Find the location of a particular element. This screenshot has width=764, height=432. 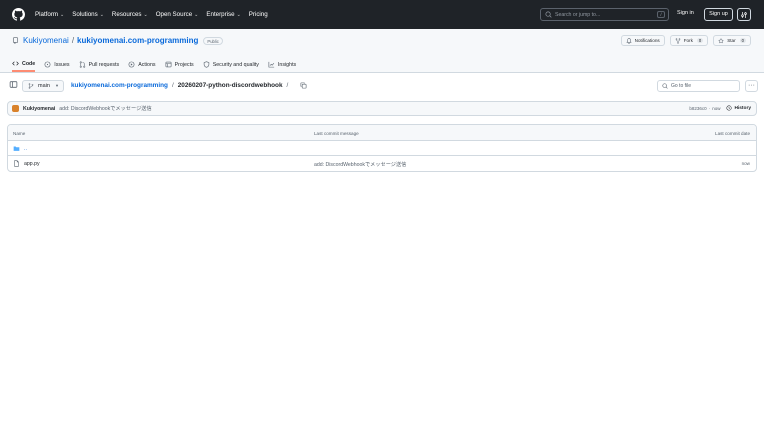

tab-label: Code is located at coordinates (29, 63).